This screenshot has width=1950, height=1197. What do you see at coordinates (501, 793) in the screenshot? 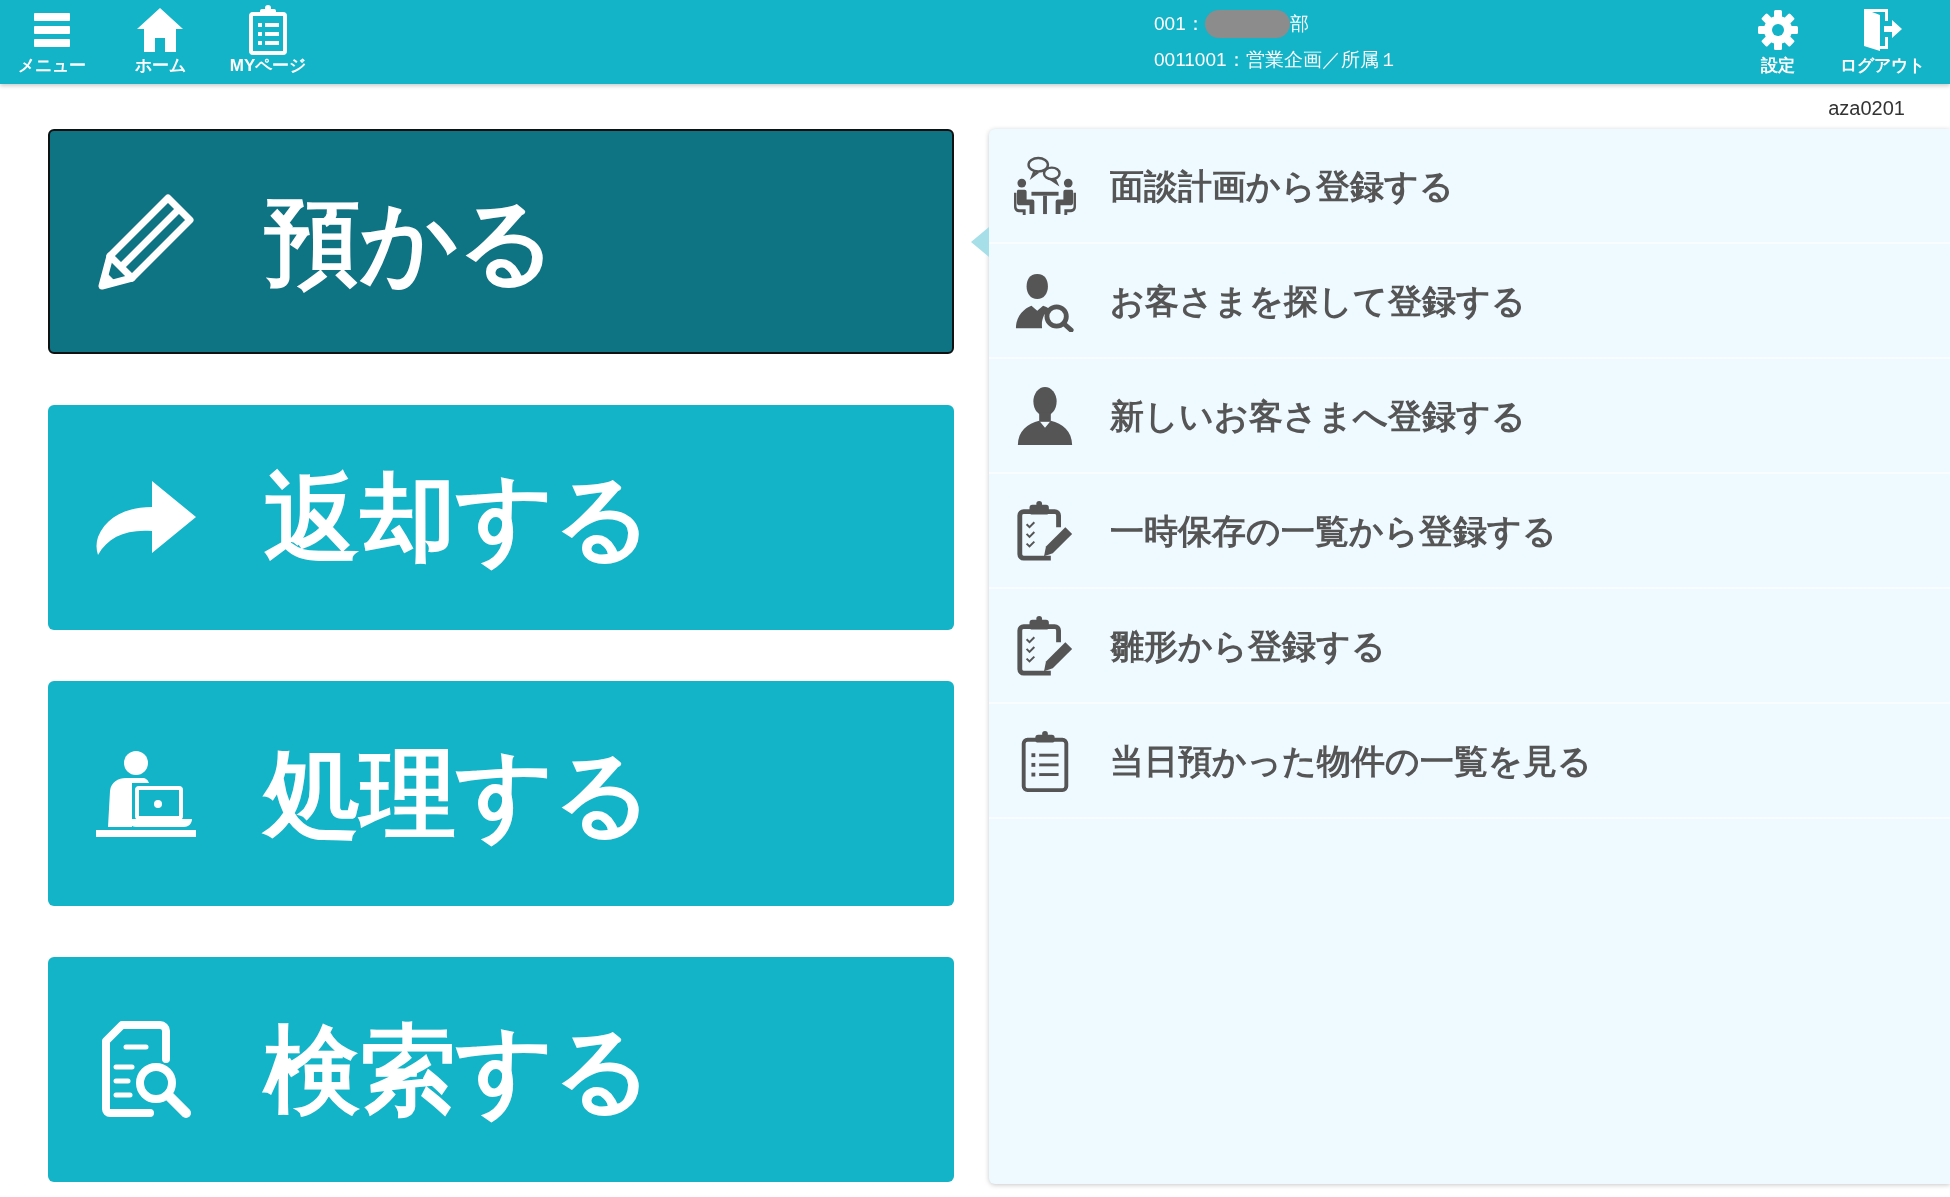
I see `action-button: 処理する` at bounding box center [501, 793].